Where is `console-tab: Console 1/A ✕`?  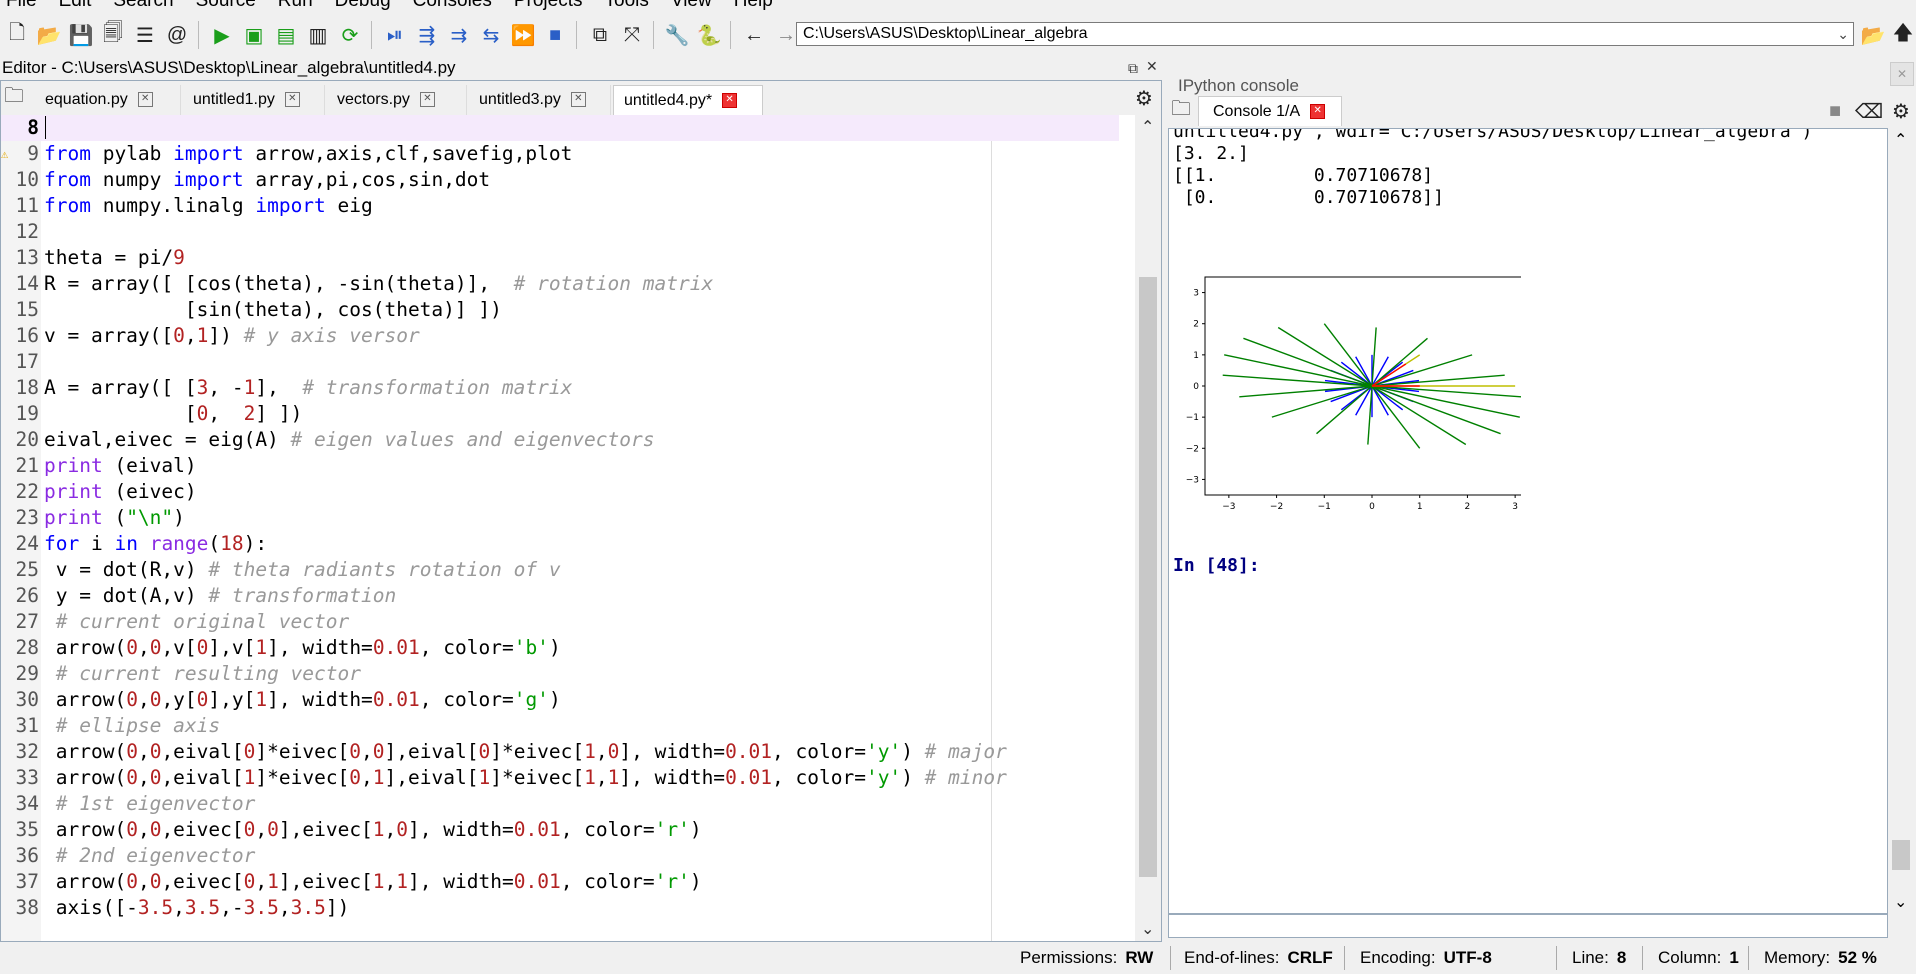 console-tab: Console 1/A ✕ is located at coordinates (1270, 111).